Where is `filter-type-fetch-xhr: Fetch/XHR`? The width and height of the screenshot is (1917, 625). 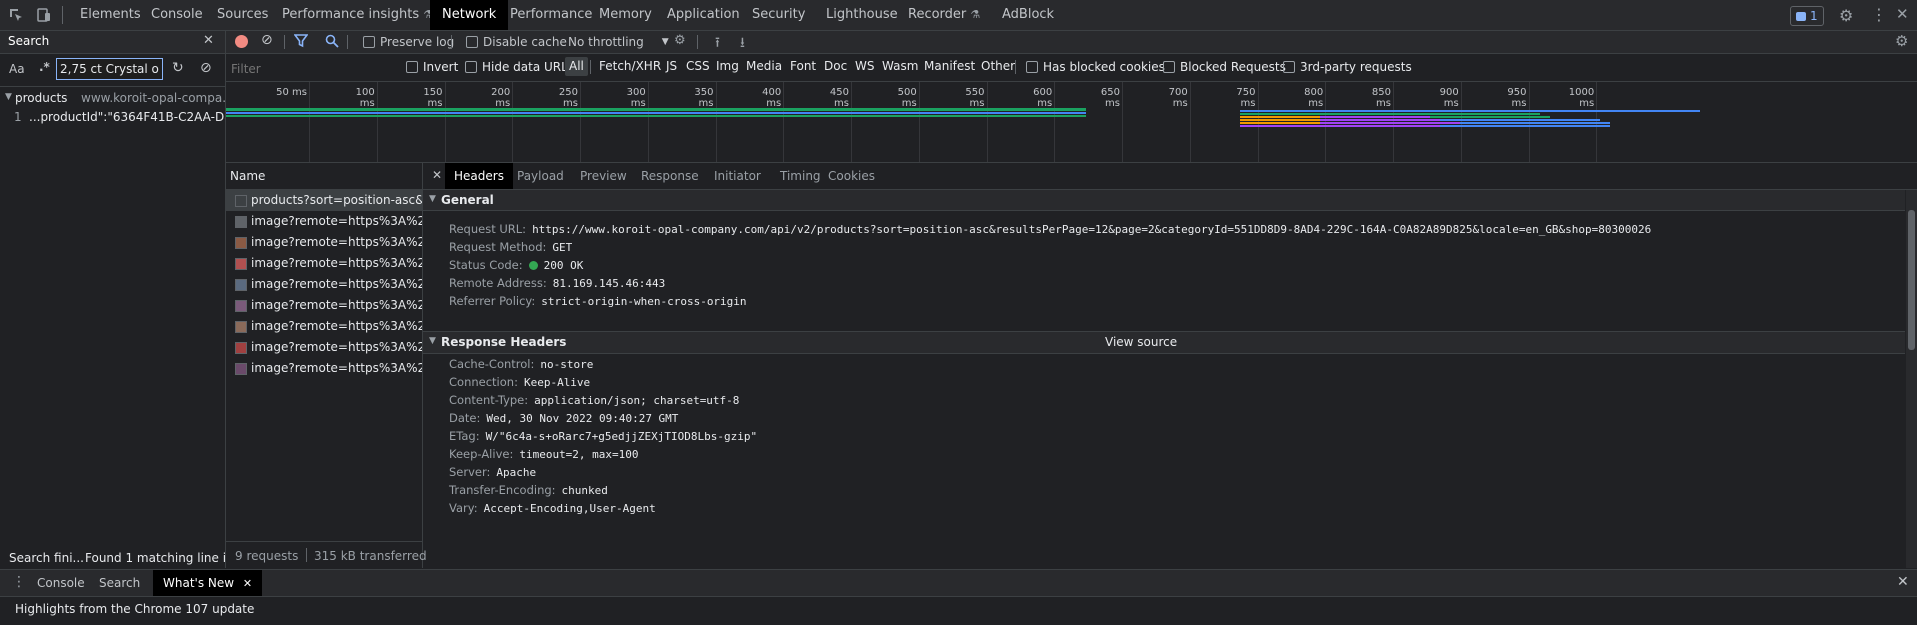 filter-type-fetch-xhr: Fetch/XHR is located at coordinates (630, 66).